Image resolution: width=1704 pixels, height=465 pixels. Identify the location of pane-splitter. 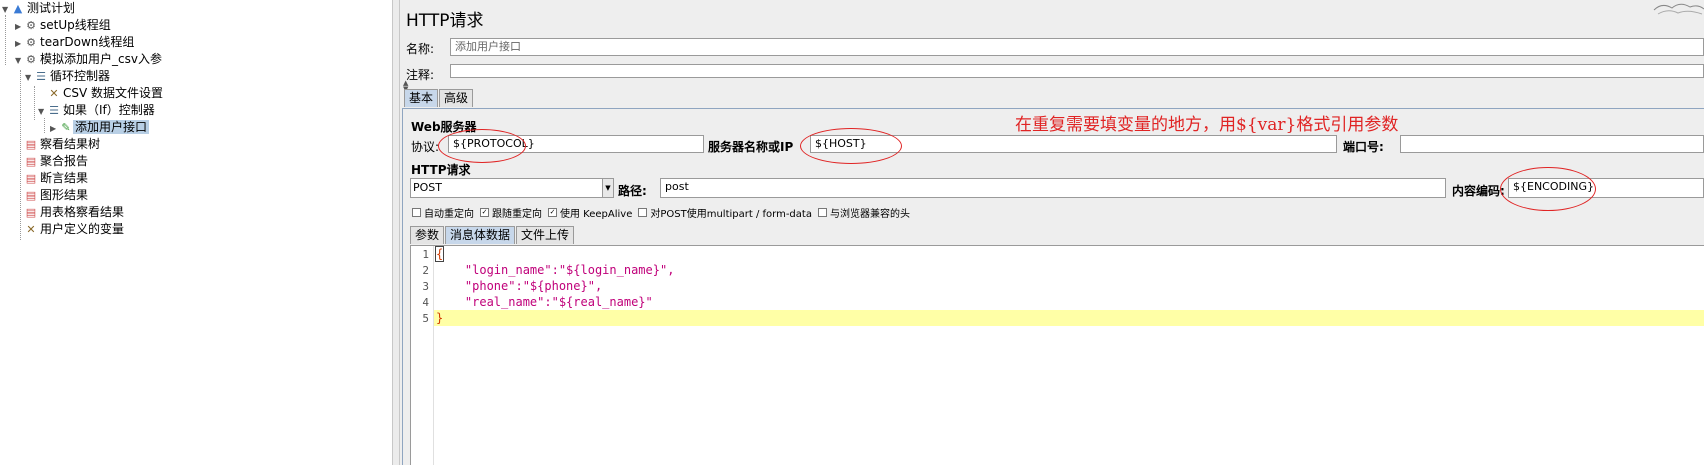
(396, 232).